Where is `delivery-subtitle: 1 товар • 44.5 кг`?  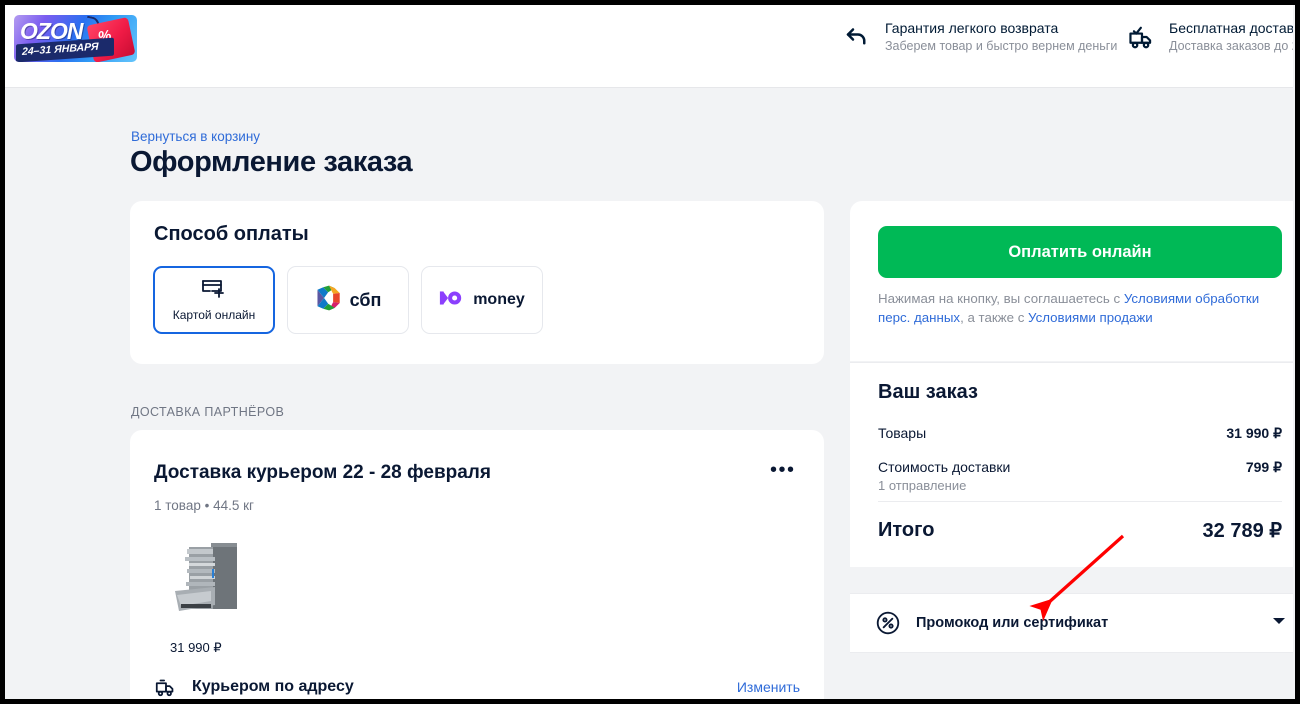 delivery-subtitle: 1 товар • 44.5 кг is located at coordinates (204, 505).